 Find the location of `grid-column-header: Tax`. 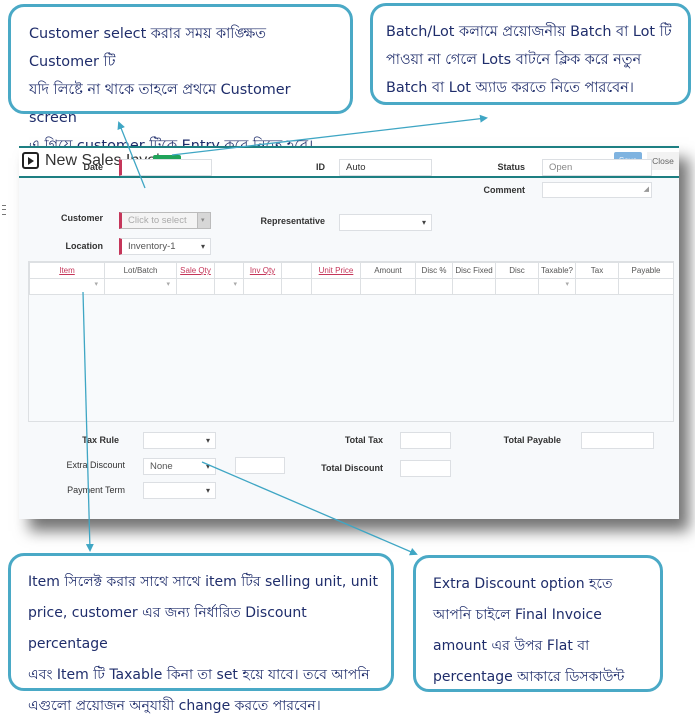

grid-column-header: Tax is located at coordinates (597, 270).